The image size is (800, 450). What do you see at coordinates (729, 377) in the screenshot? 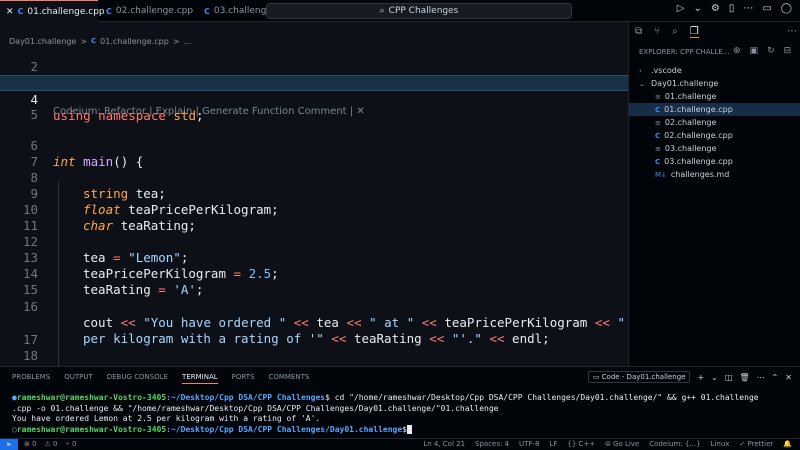
I see `split-terminal-icon: ◫` at bounding box center [729, 377].